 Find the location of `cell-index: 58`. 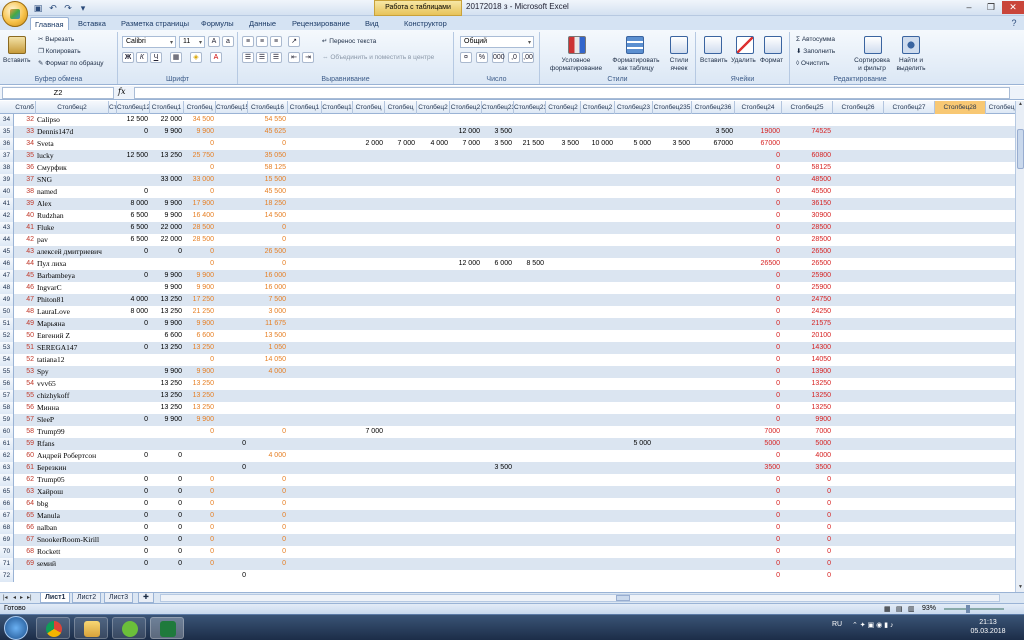

cell-index: 58 is located at coordinates (25, 432).